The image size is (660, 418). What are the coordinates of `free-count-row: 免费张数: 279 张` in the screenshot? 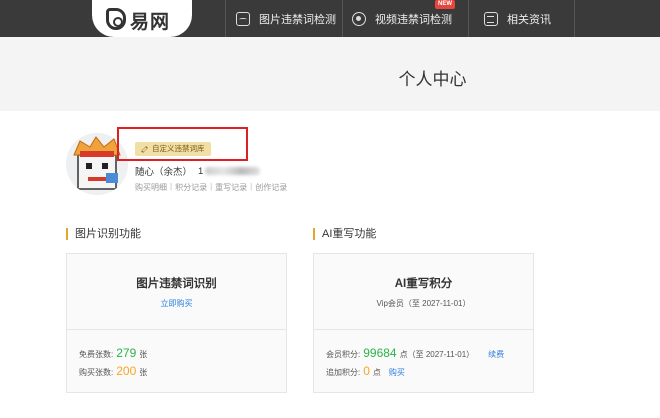 It's located at (113, 353).